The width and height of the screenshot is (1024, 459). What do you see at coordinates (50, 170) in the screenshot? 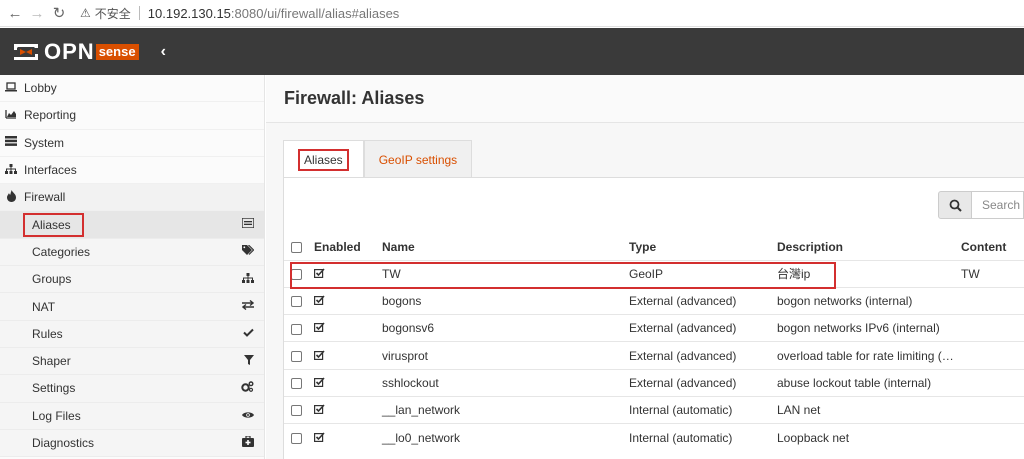
I see `sidebar-item-label: Interfaces` at bounding box center [50, 170].